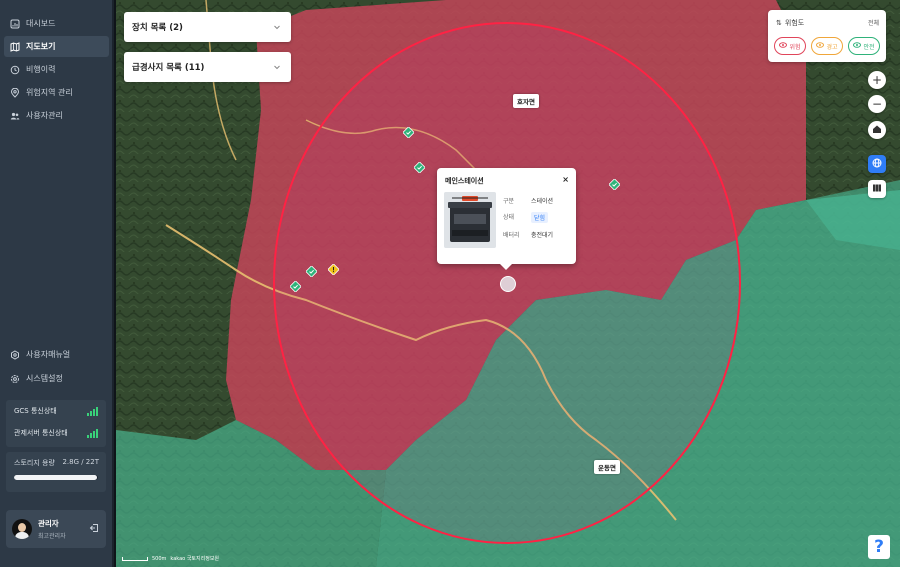 Image resolution: width=900 pixels, height=567 pixels. Describe the element at coordinates (195, 559) in the screenshot. I see `attribution-text: kakao 국토지리정보원` at that location.